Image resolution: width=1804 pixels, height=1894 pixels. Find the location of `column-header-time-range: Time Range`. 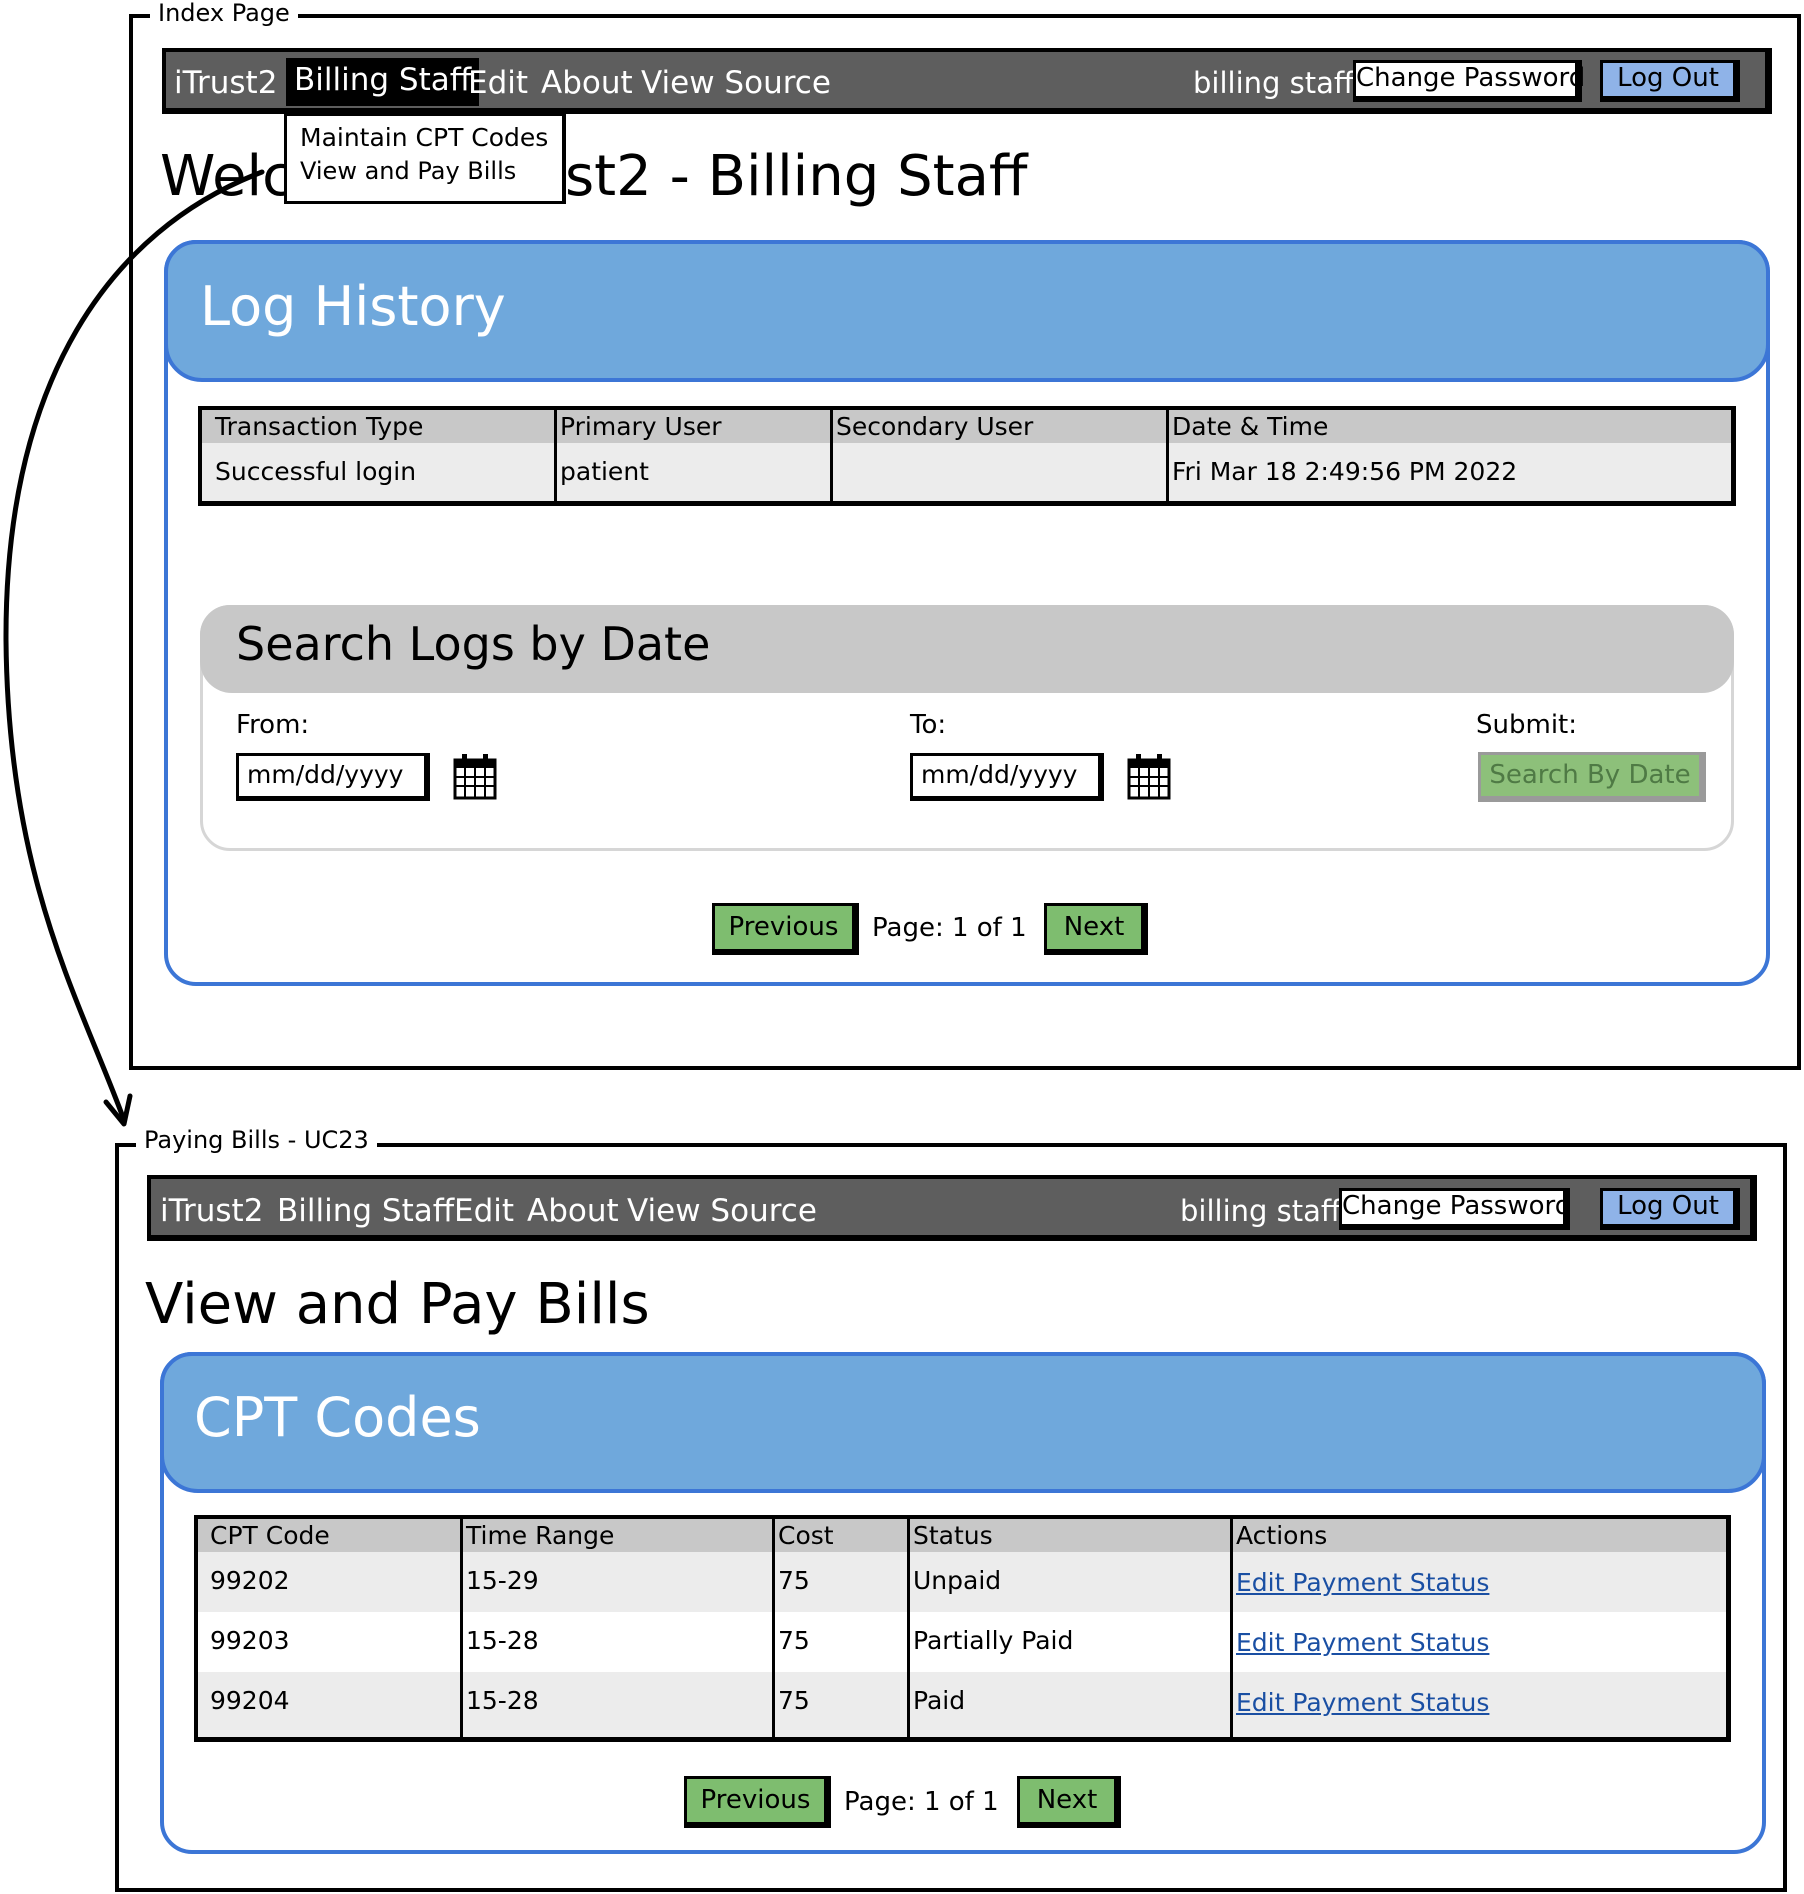

column-header-time-range: Time Range is located at coordinates (540, 1535).